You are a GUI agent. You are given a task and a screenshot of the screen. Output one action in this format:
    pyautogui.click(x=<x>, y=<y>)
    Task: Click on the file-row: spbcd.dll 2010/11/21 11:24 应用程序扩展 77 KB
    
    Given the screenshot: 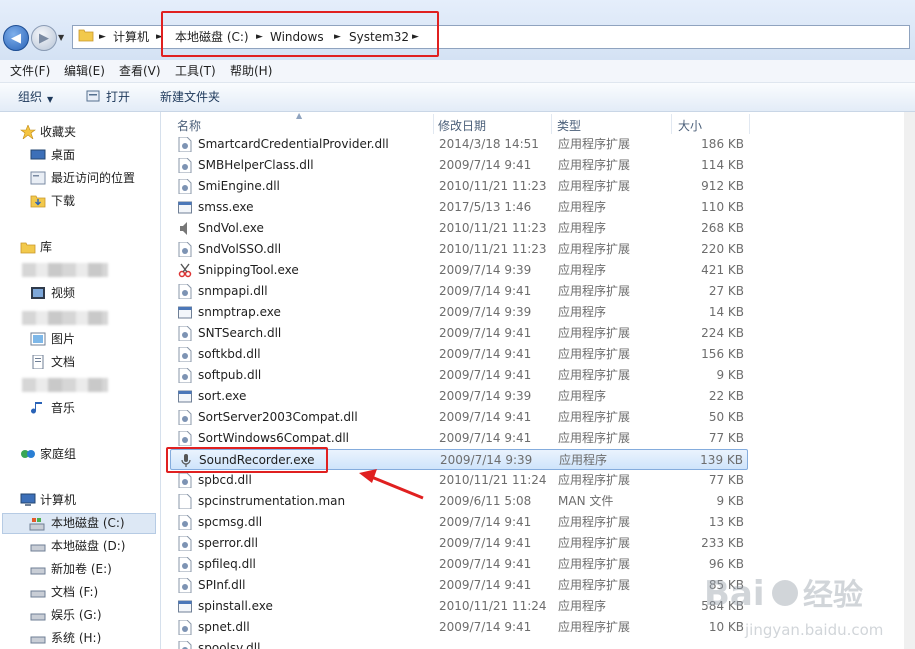 What is the action you would take?
    pyautogui.click(x=459, y=480)
    